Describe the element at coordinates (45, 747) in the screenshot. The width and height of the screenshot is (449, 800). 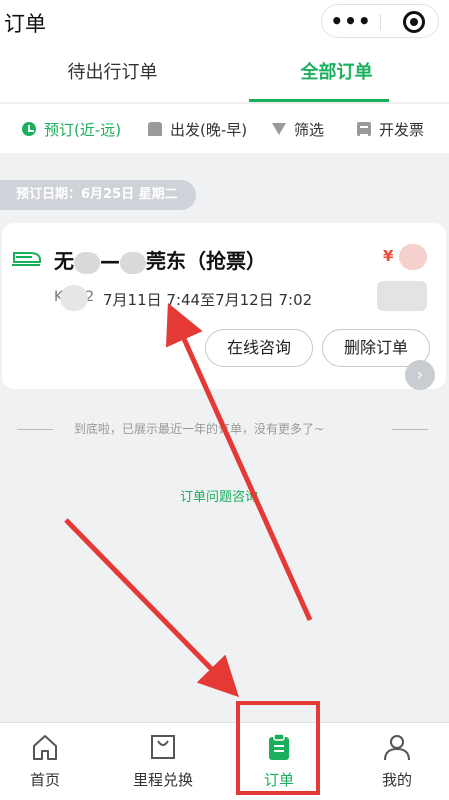
I see `home-icon` at that location.